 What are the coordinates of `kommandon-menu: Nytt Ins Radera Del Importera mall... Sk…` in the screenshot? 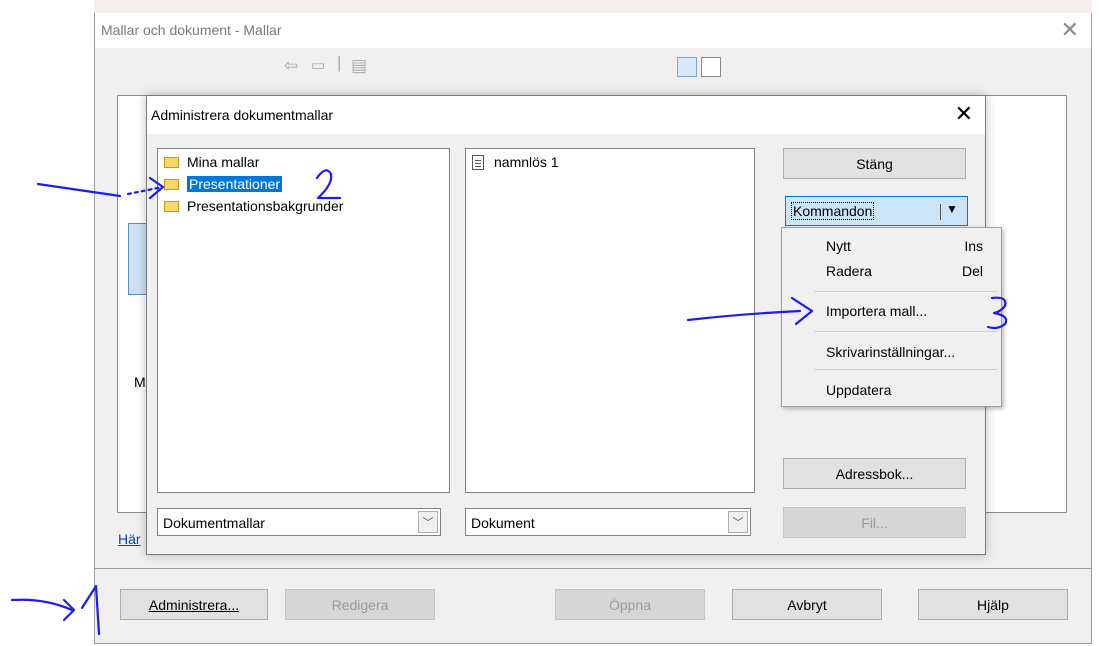 It's located at (891, 317).